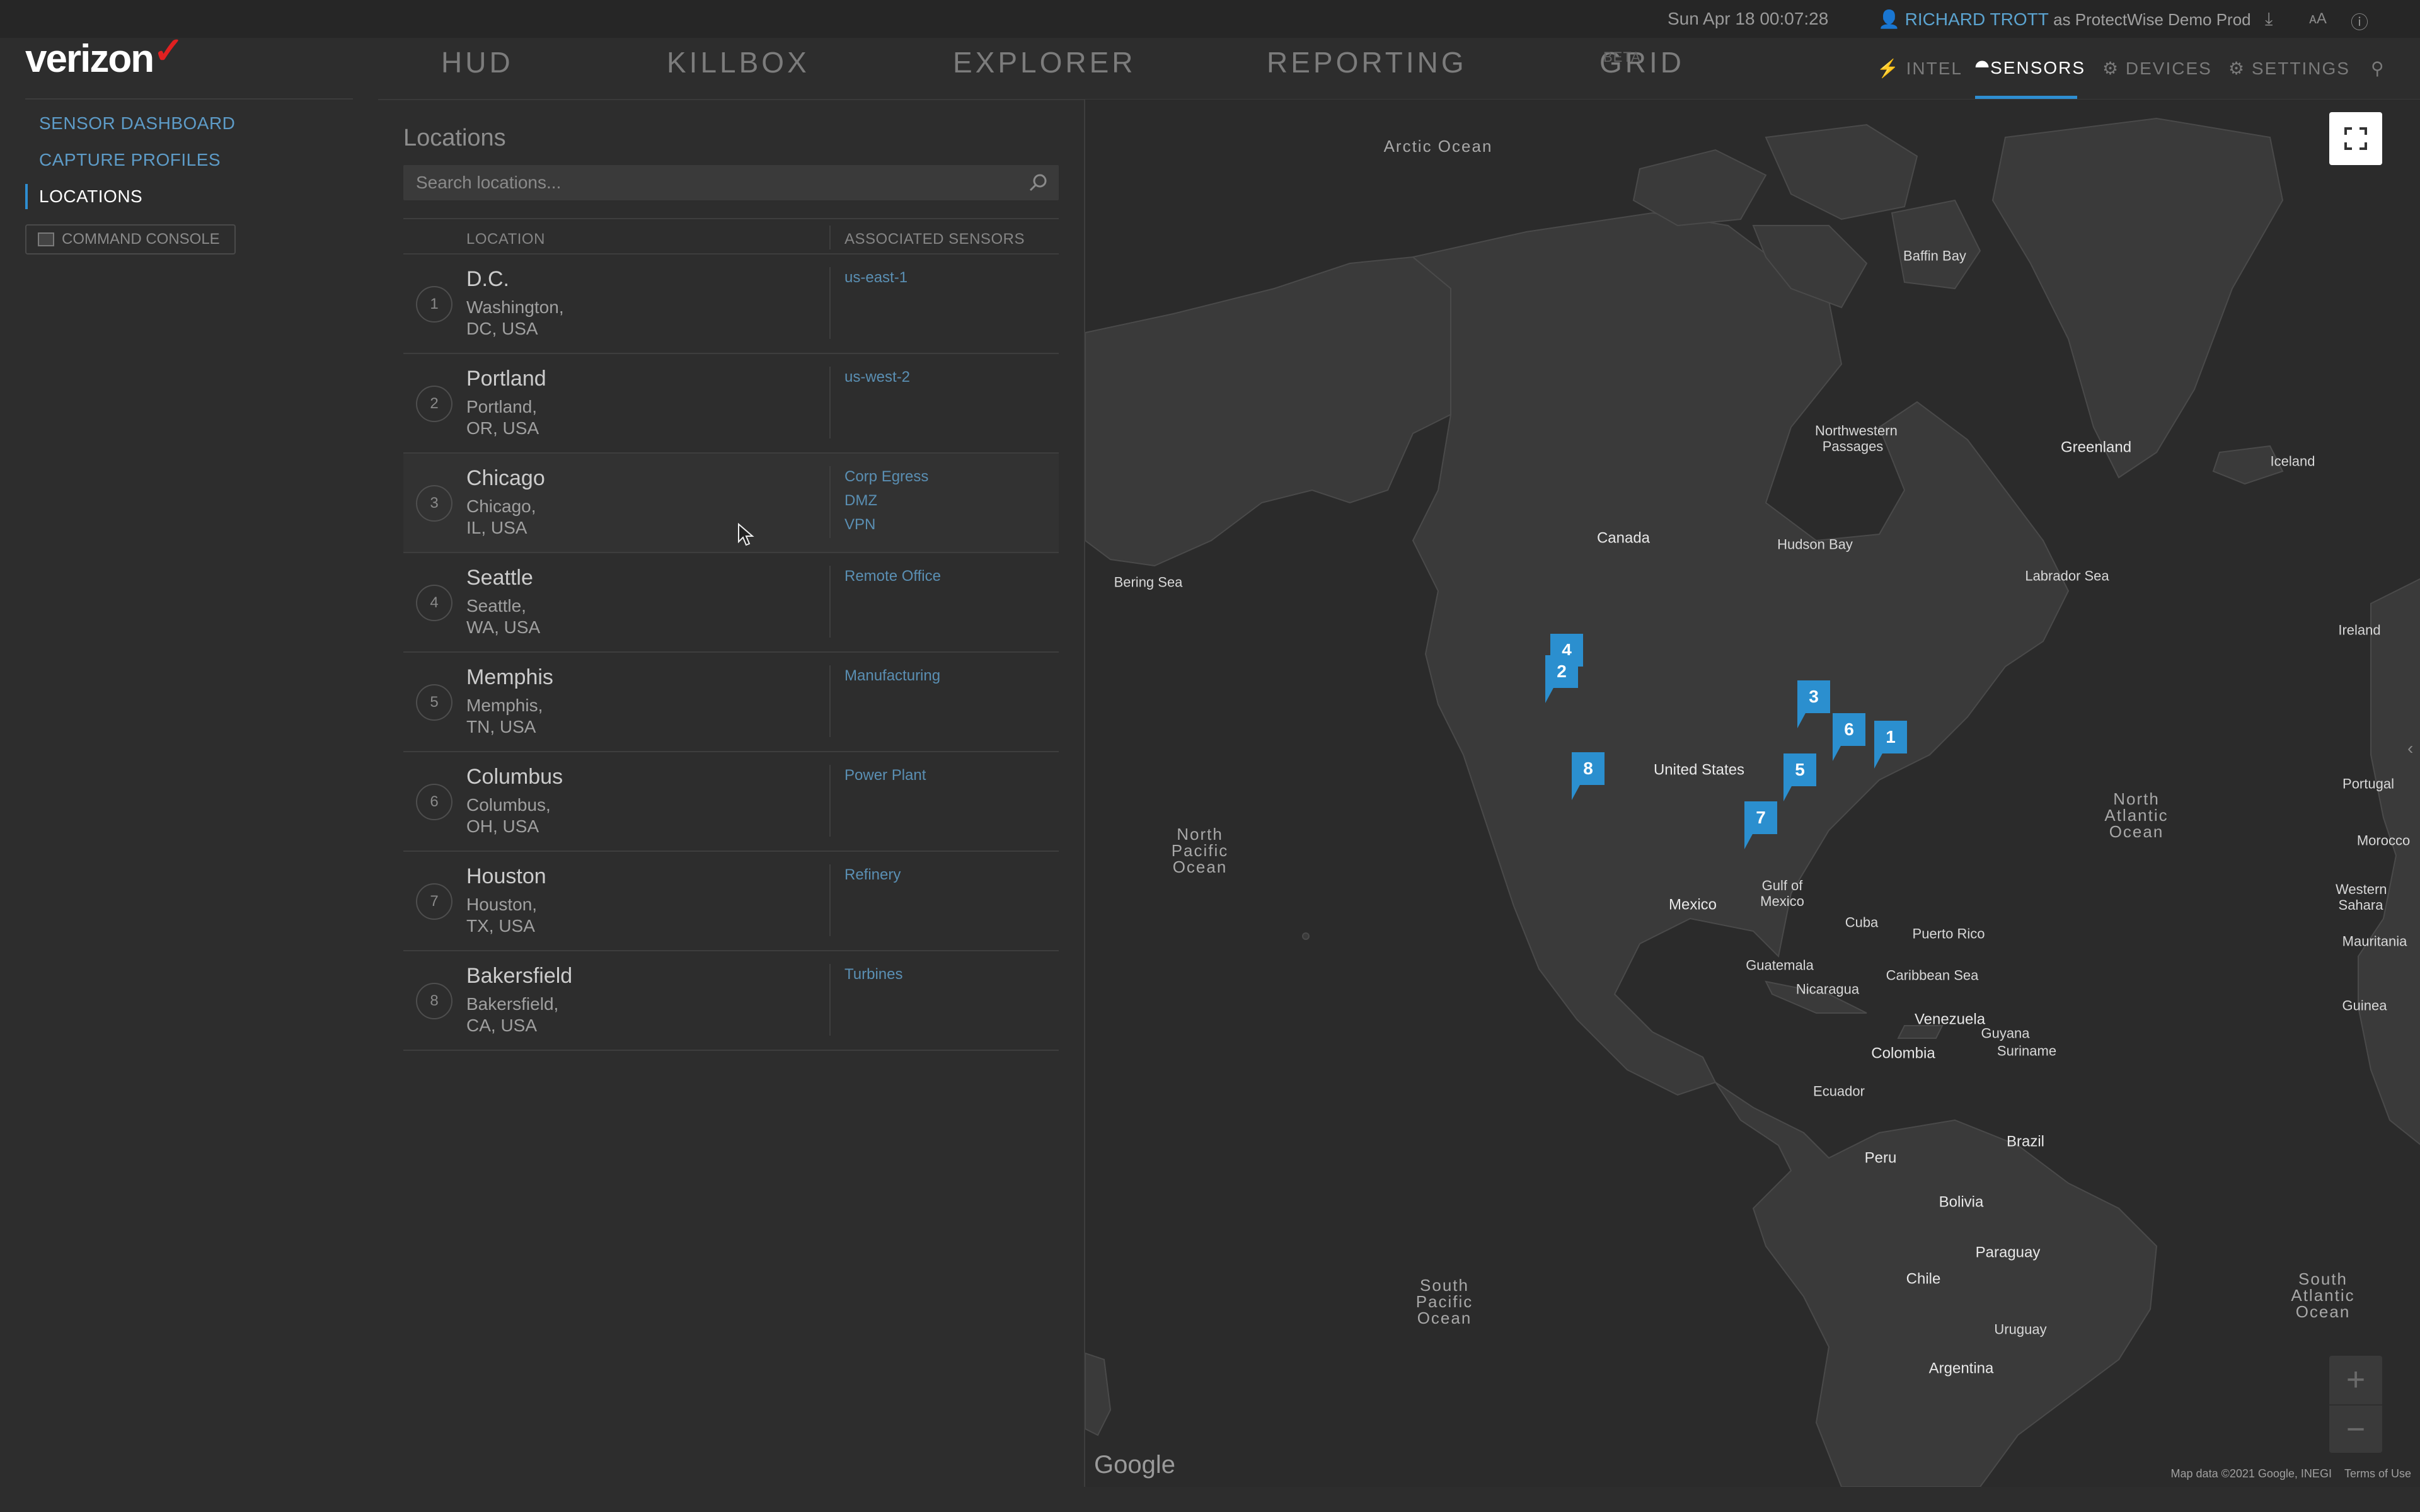  I want to click on verizon-logo: verizon✓, so click(104, 55).